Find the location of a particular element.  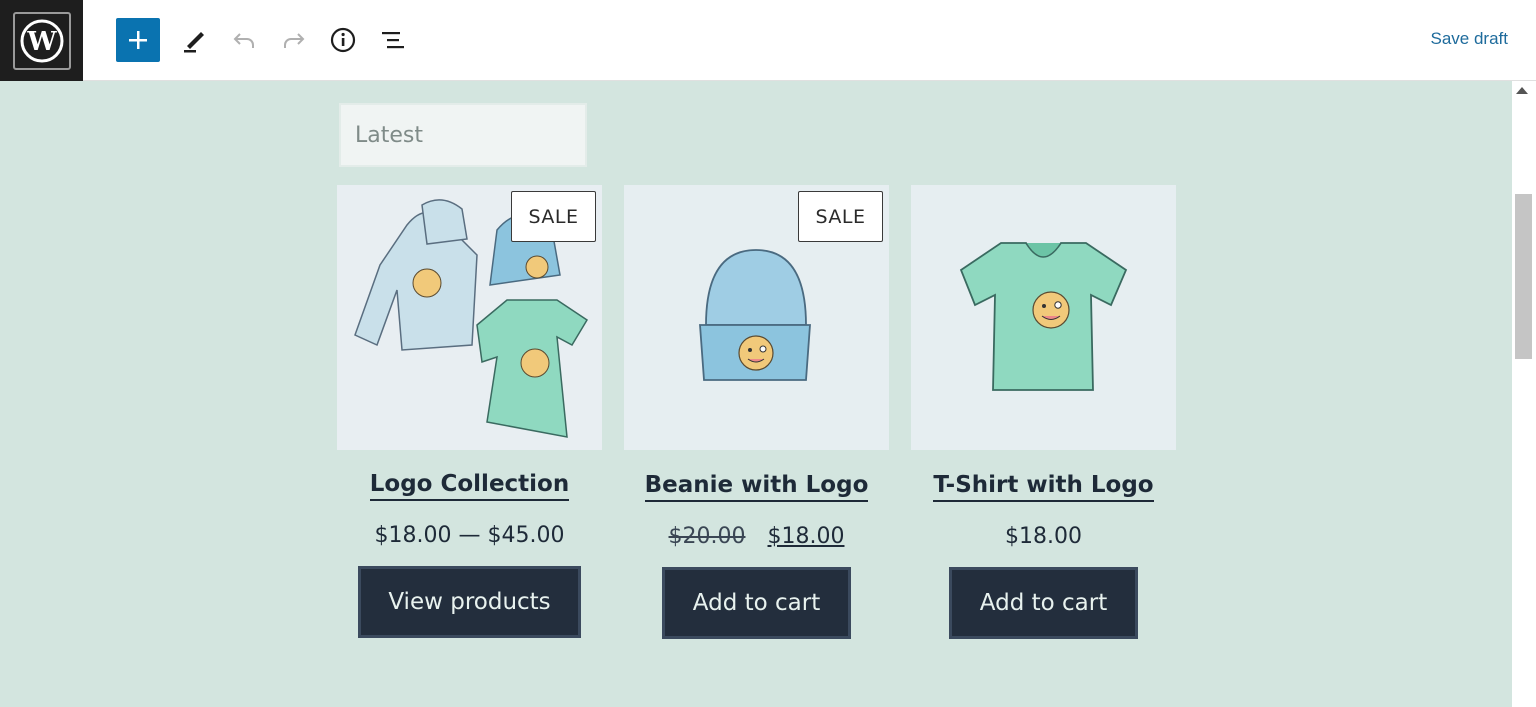

redo-icon is located at coordinates (294, 40).